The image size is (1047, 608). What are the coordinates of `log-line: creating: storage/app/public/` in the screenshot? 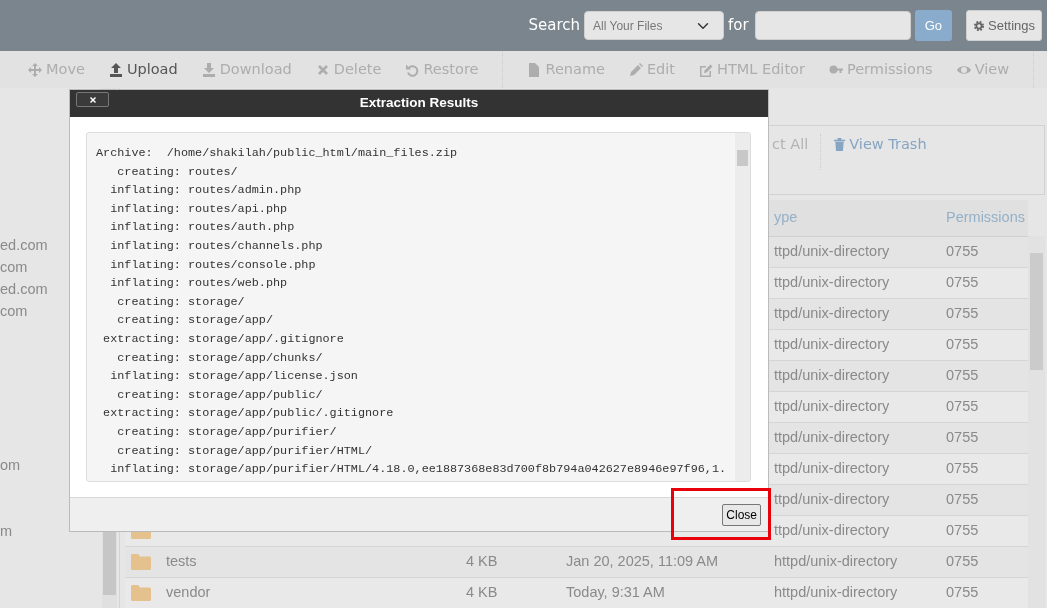 It's located at (219, 394).